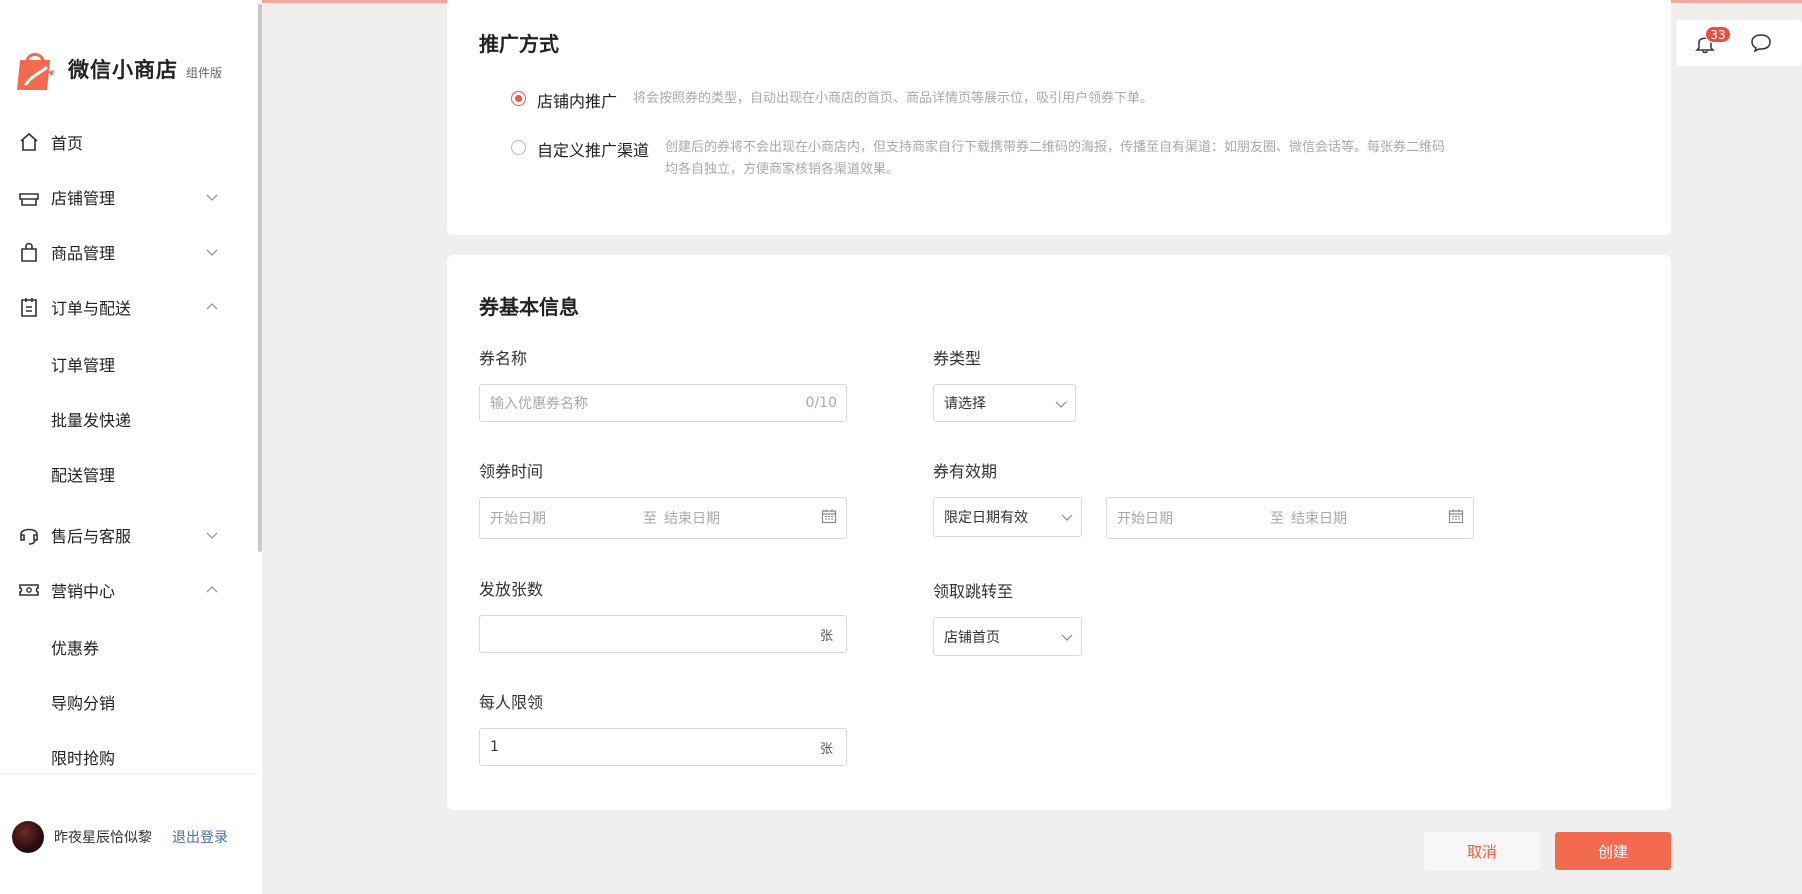 The image size is (1802, 894). Describe the element at coordinates (1613, 851) in the screenshot. I see `create-button: 创建` at that location.